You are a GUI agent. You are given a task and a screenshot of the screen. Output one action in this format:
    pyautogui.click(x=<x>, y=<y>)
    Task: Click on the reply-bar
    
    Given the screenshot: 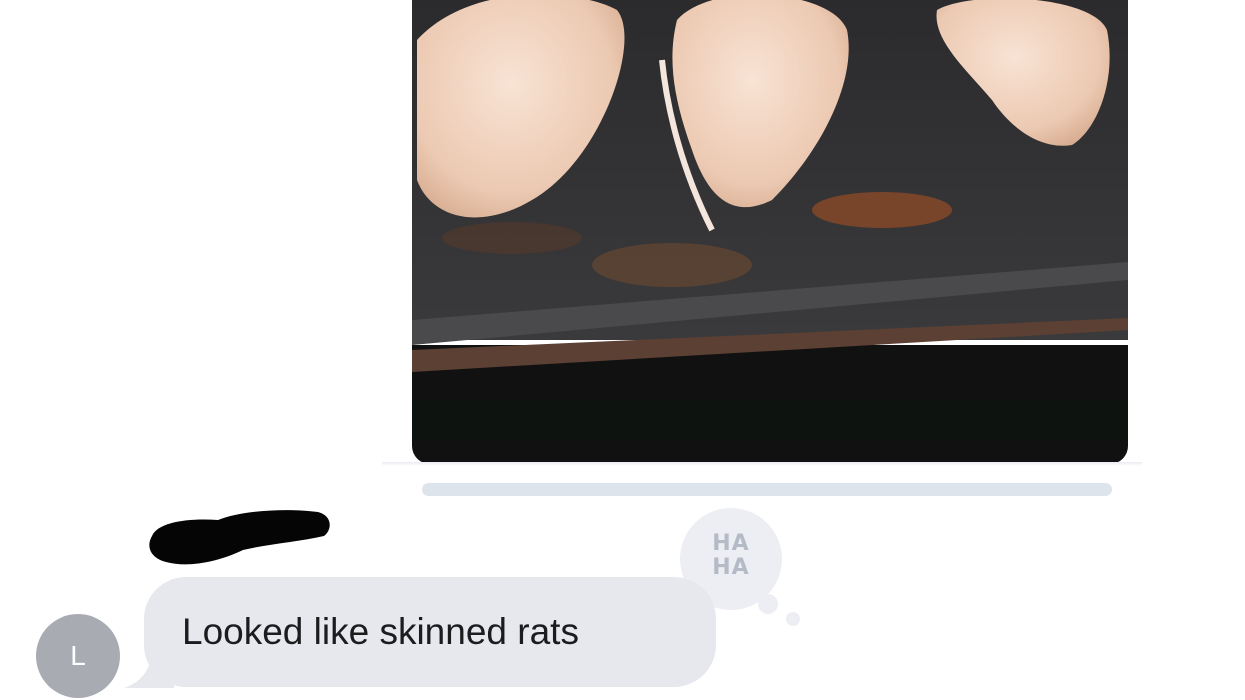 What is the action you would take?
    pyautogui.click(x=767, y=489)
    